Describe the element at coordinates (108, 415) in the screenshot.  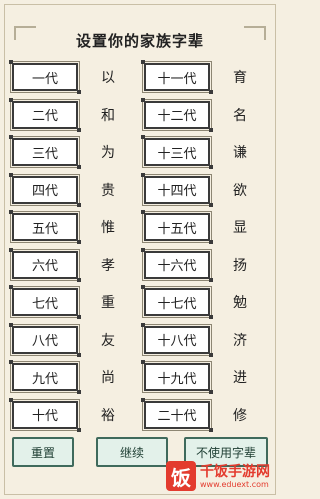
I see `generation-char: 裕` at that location.